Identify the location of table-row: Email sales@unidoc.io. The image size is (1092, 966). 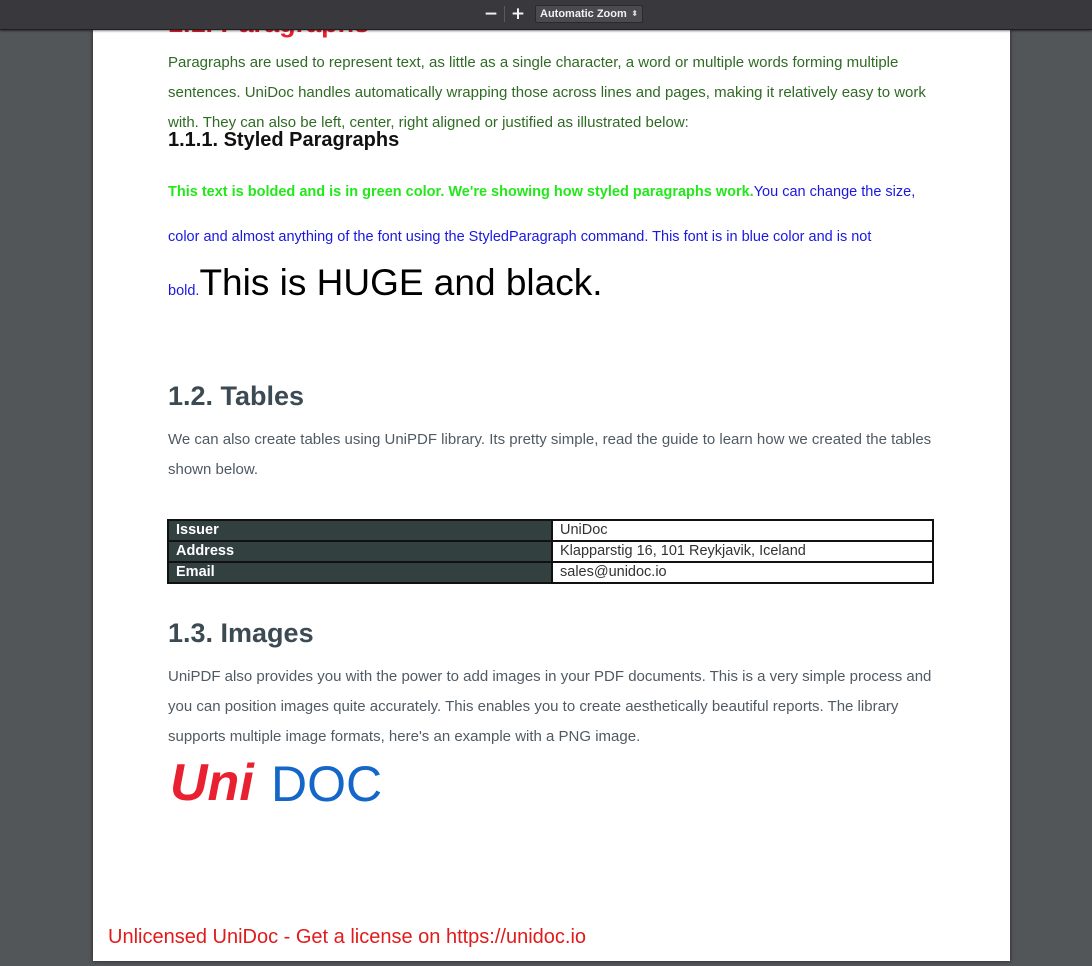
(550, 572).